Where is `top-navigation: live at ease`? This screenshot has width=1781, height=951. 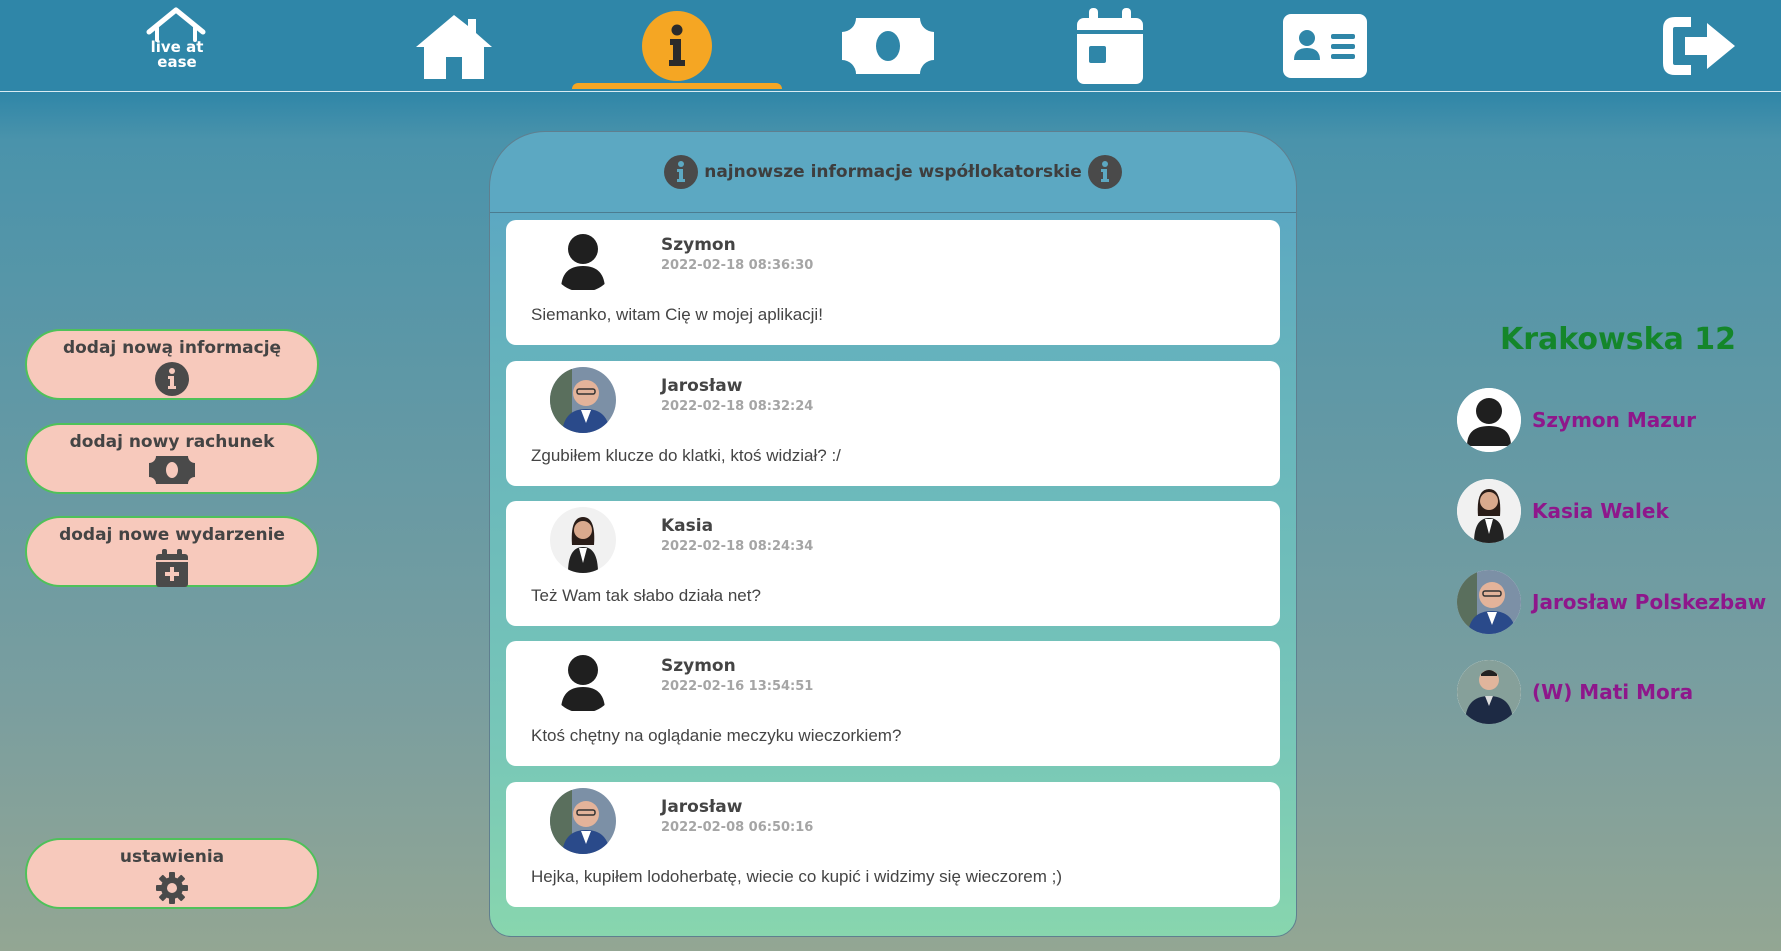 top-navigation: live at ease is located at coordinates (890, 46).